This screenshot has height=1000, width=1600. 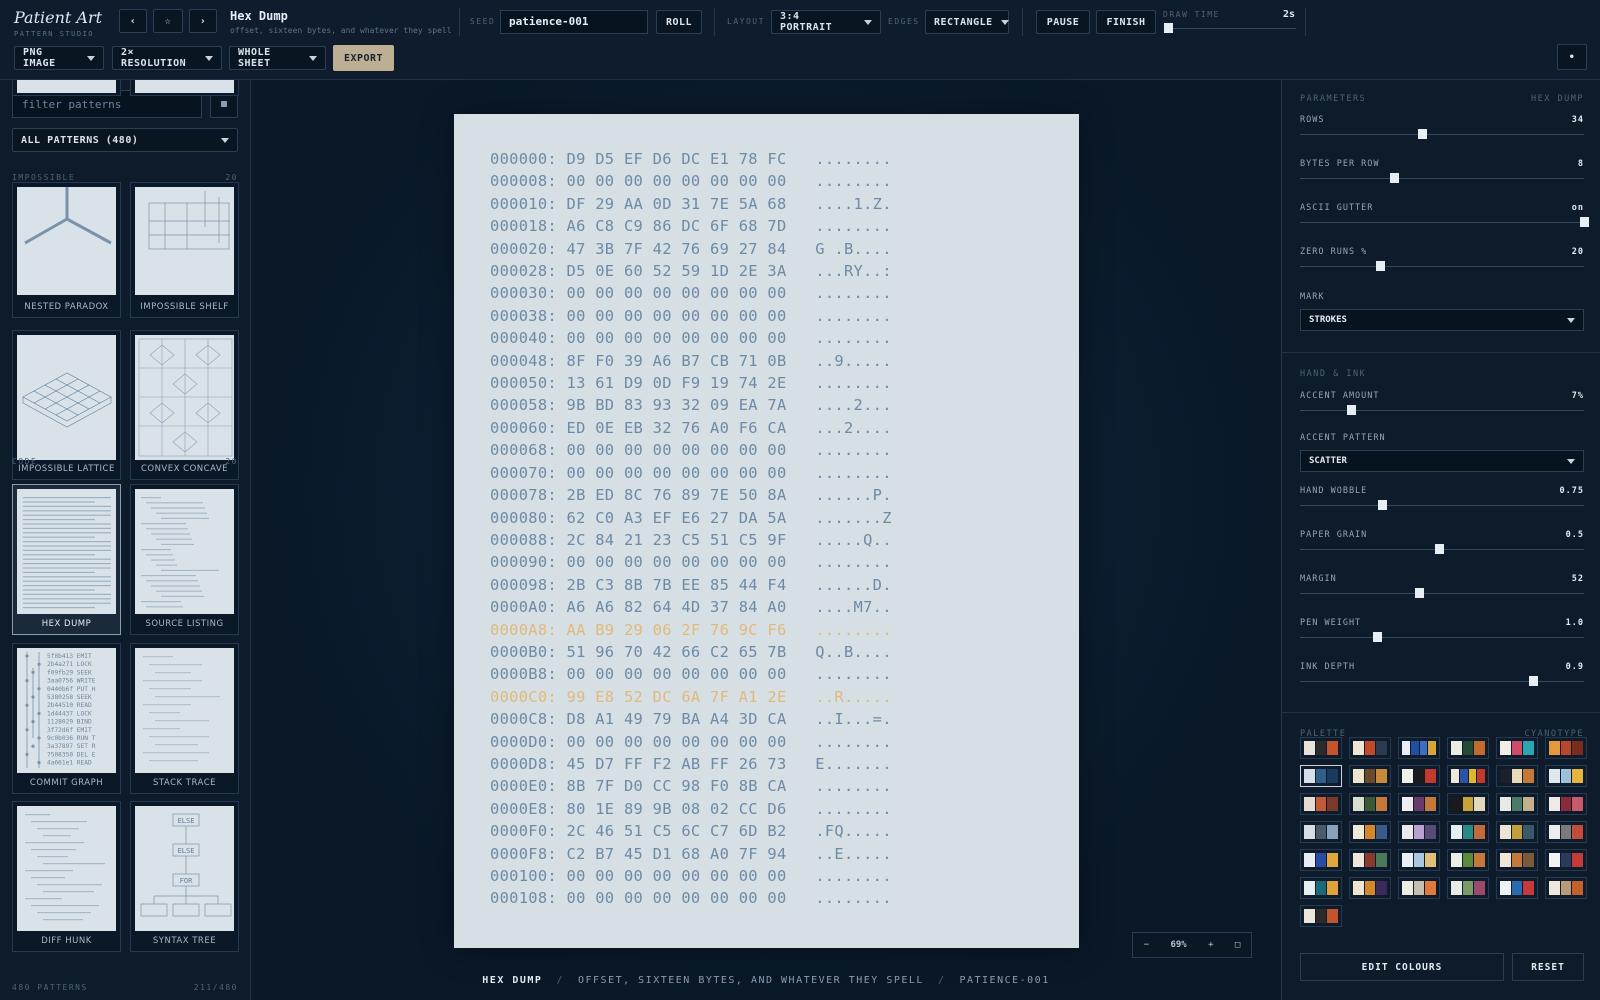 I want to click on fit-screen-icon: □, so click(x=1237, y=945).